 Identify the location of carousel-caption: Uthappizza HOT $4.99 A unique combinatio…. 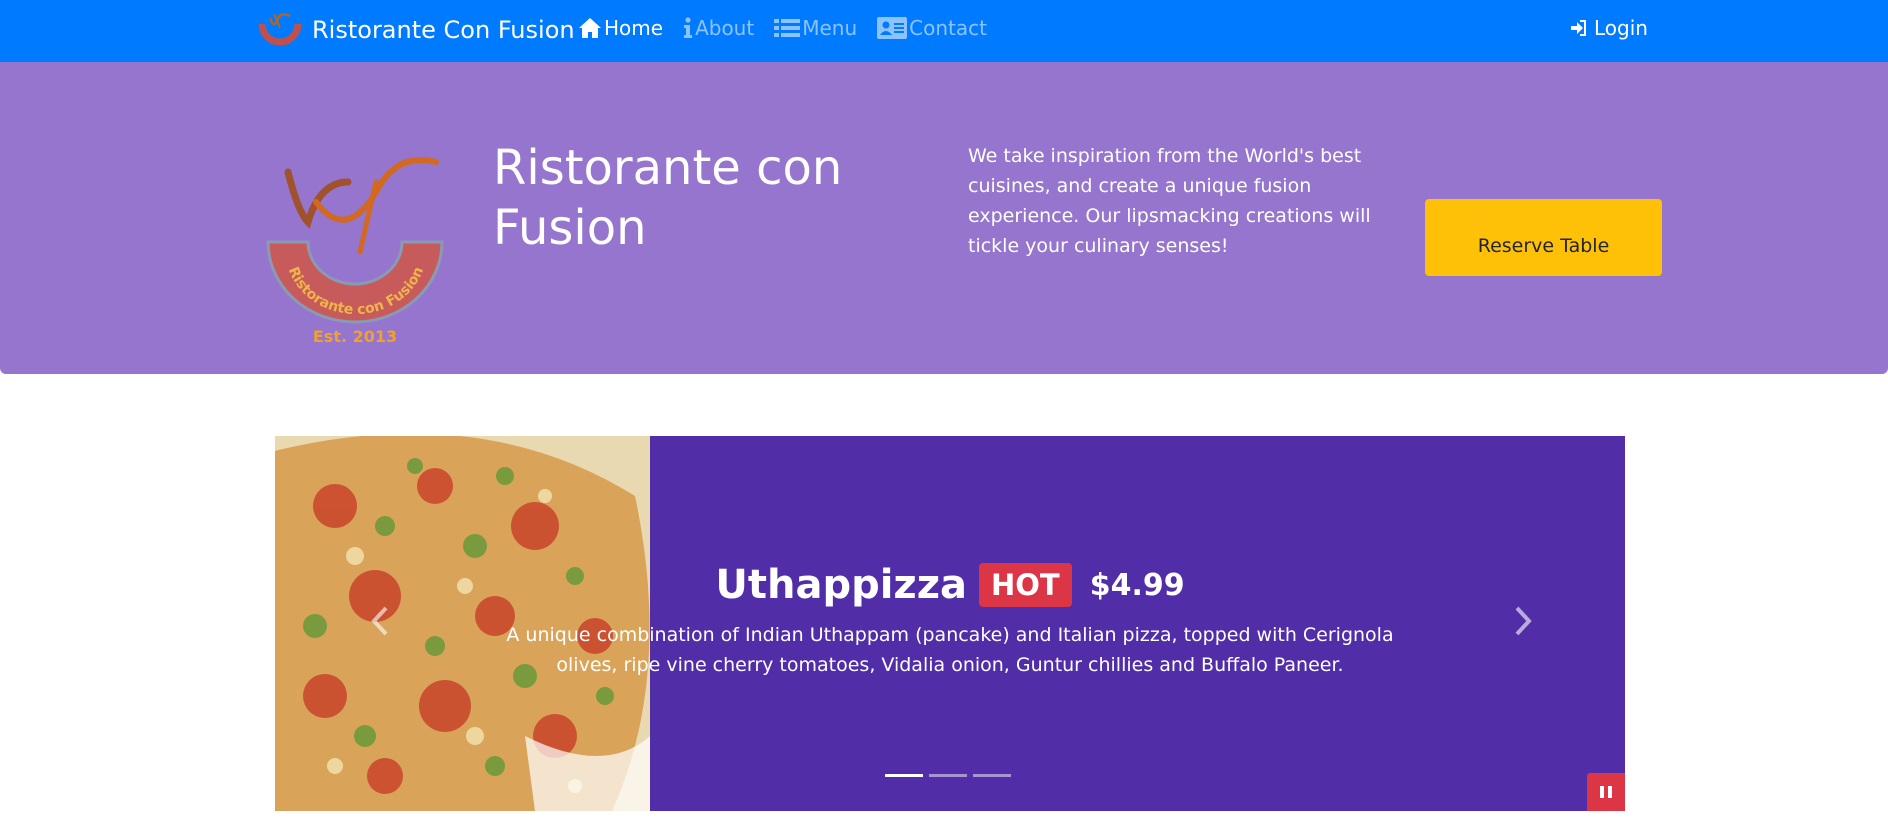
(950, 621).